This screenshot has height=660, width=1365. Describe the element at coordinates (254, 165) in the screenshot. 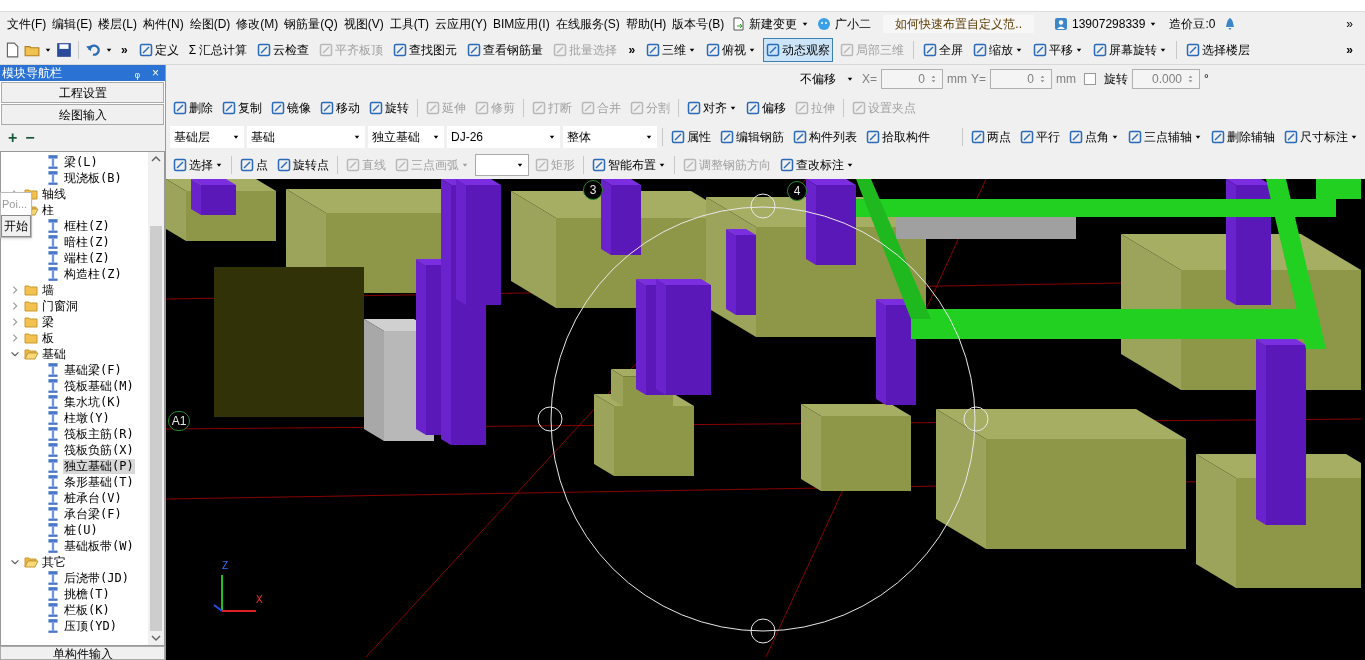

I see `toolbar-button: 点` at that location.